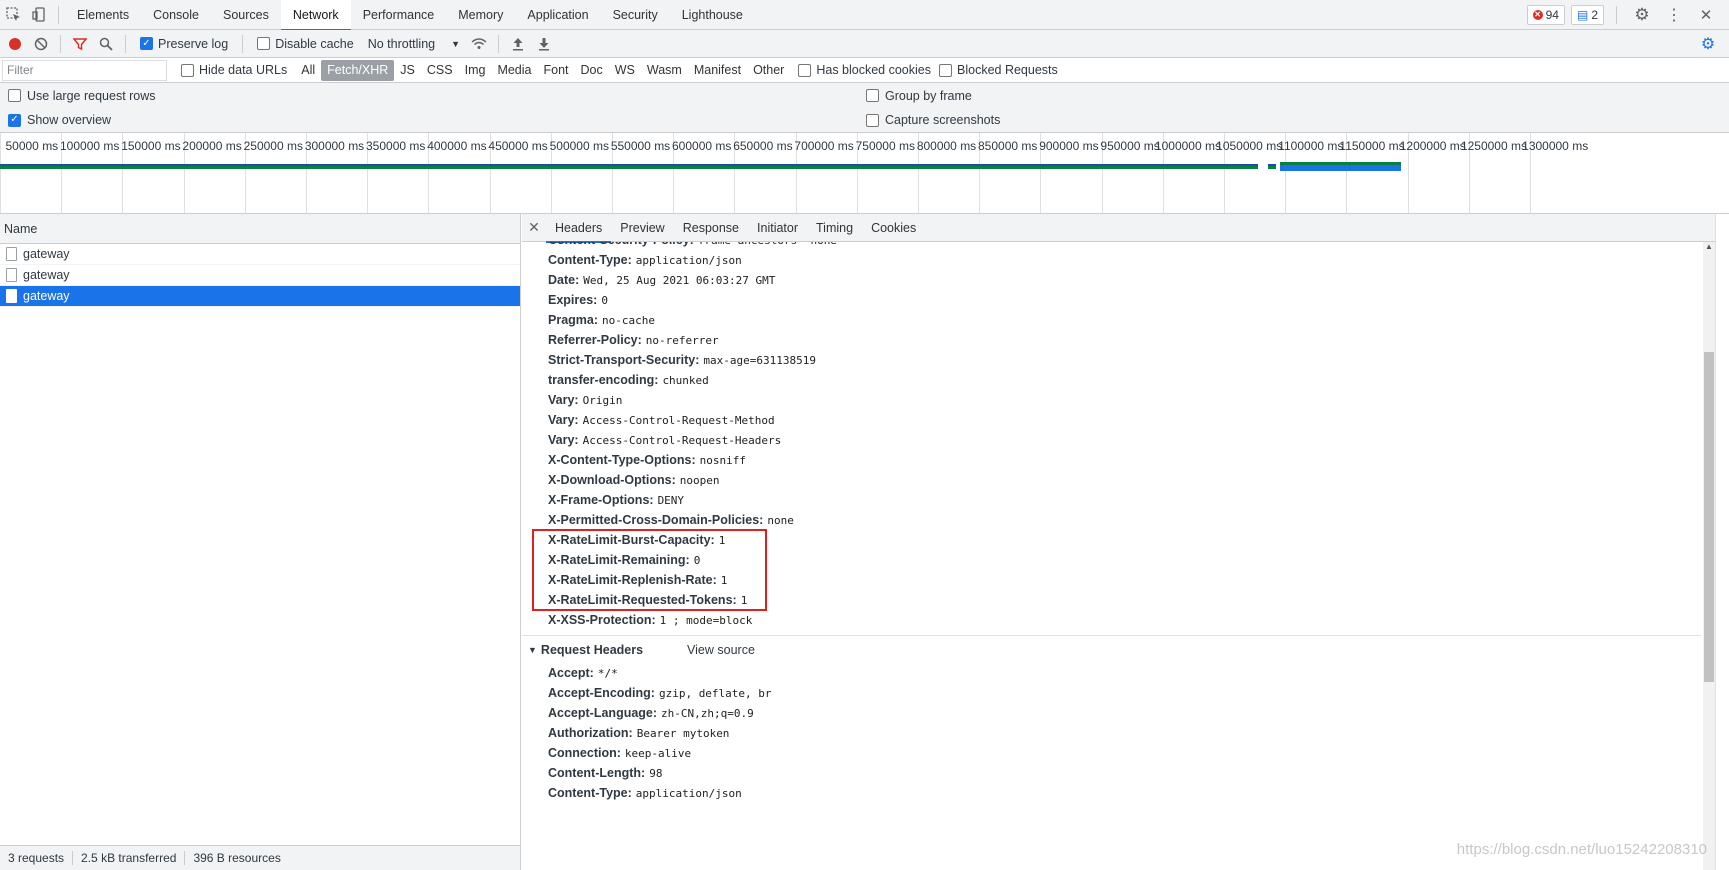  What do you see at coordinates (597, 773) in the screenshot?
I see `header-name: Content-Length:` at bounding box center [597, 773].